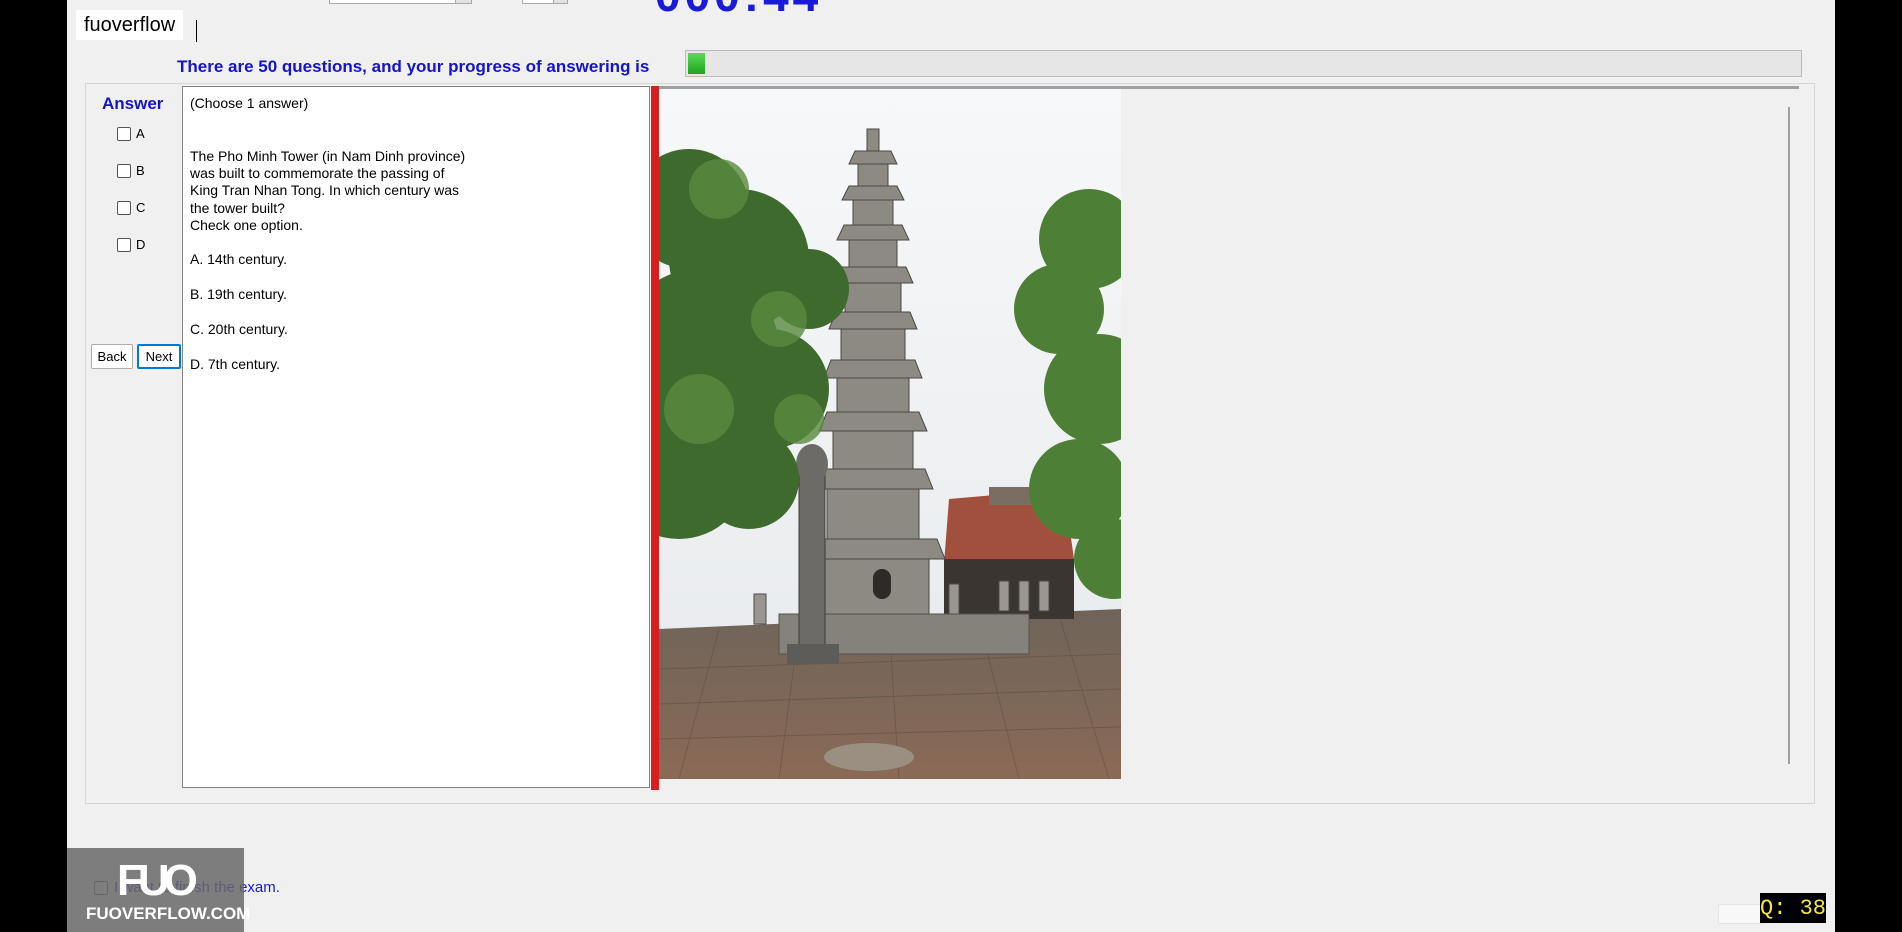 Image resolution: width=1902 pixels, height=932 pixels. Describe the element at coordinates (1789, 435) in the screenshot. I see `vertical-scrollbar` at that location.